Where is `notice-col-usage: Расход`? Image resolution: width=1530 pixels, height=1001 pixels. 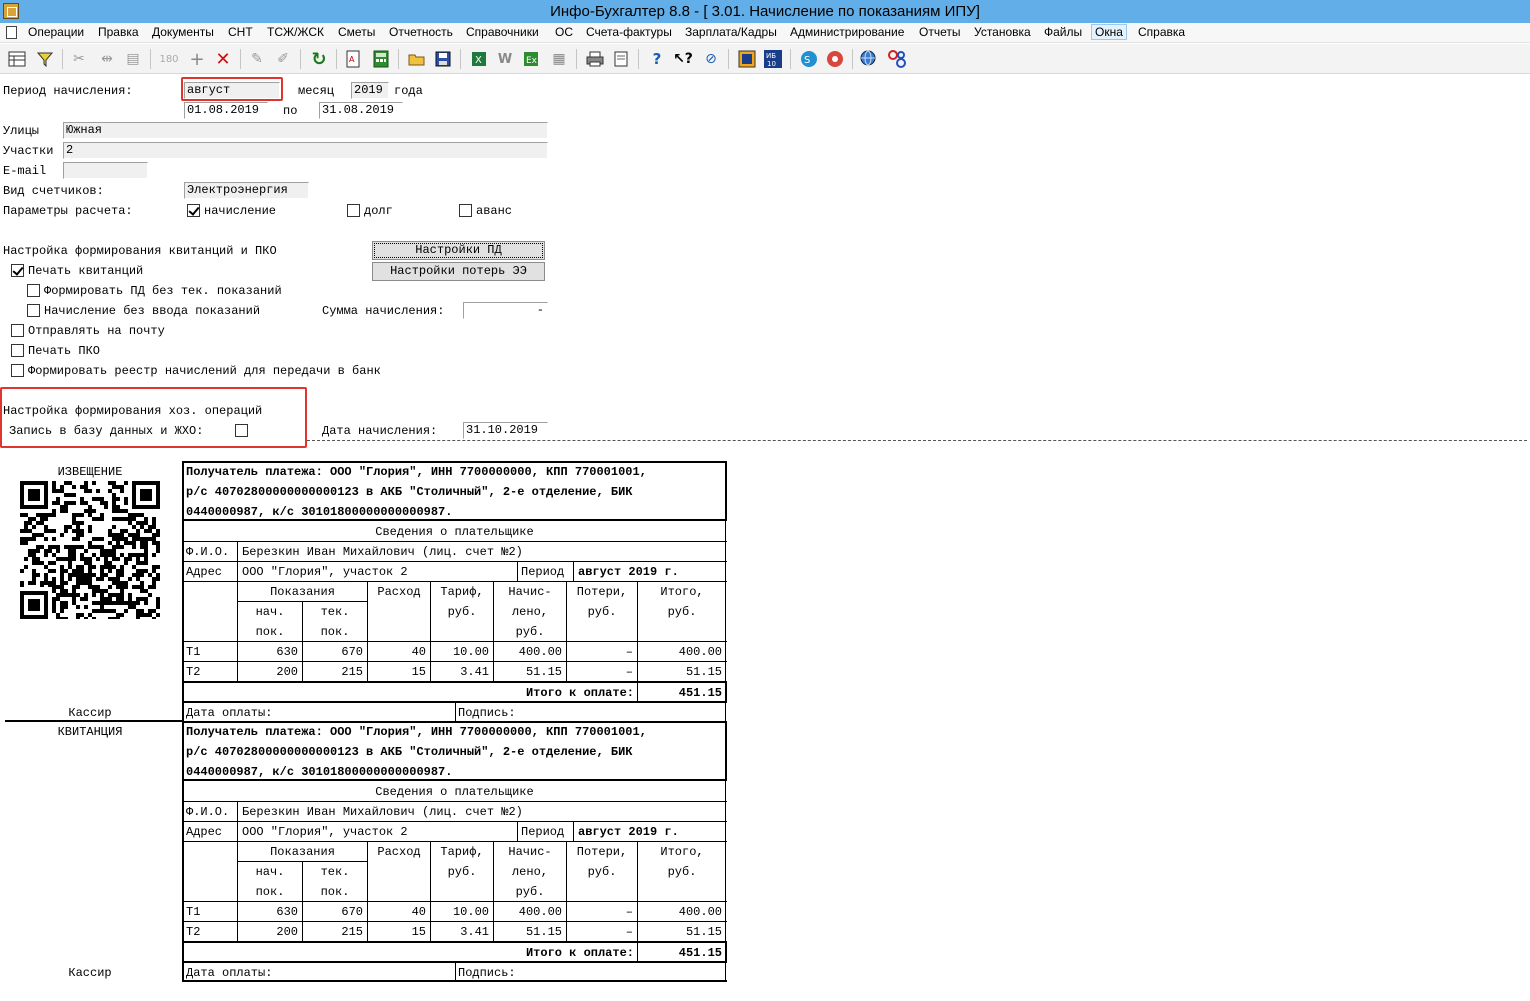 notice-col-usage: Расход is located at coordinates (399, 592).